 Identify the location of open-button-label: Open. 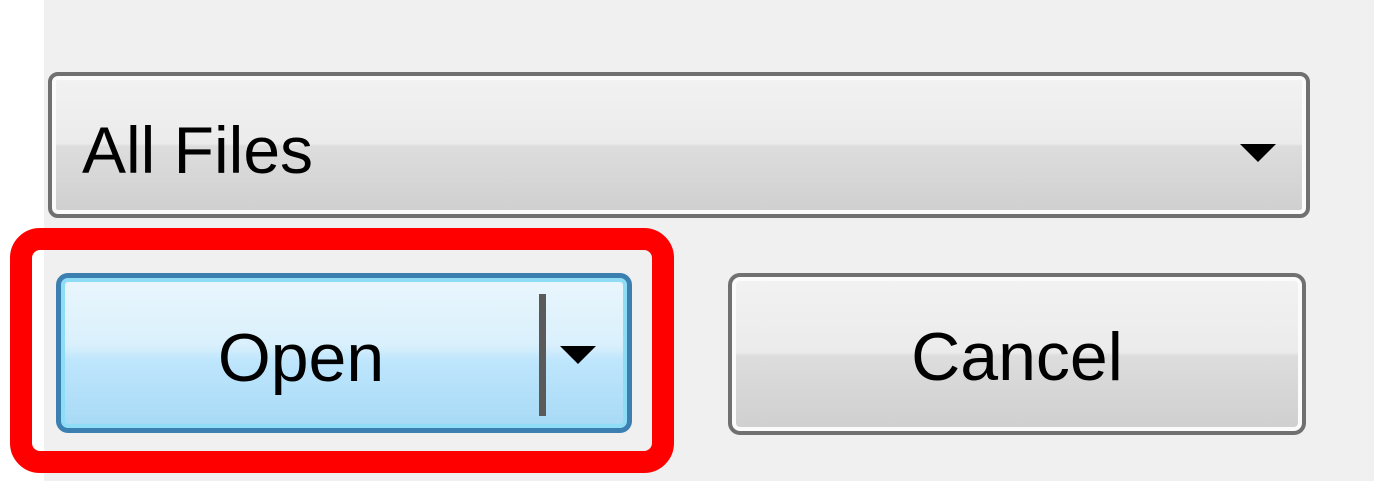
(301, 358).